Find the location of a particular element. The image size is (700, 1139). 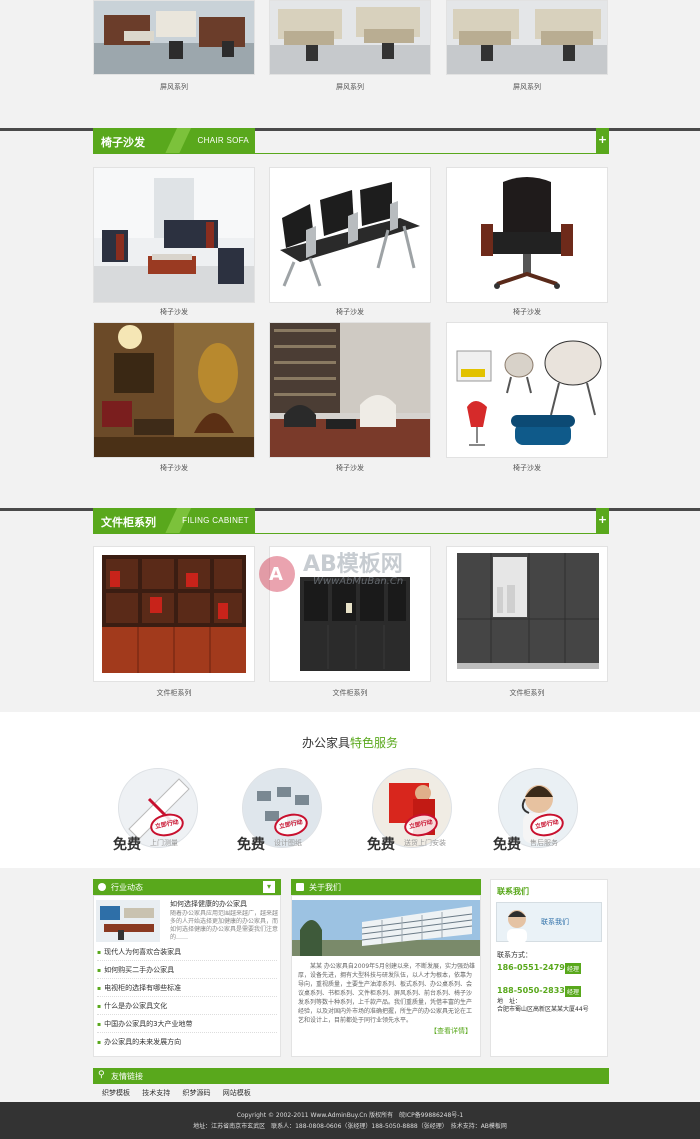

service-item: 立即行动 免费 设计图纸 is located at coordinates (281, 813).